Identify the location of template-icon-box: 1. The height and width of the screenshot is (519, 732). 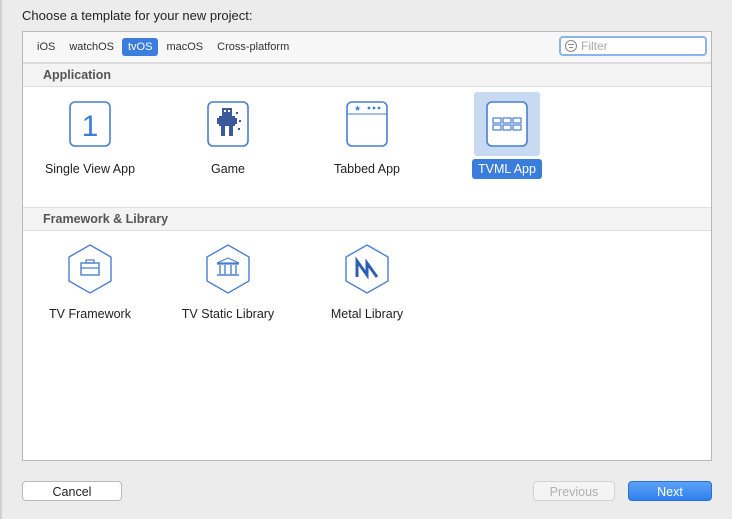
(90, 124).